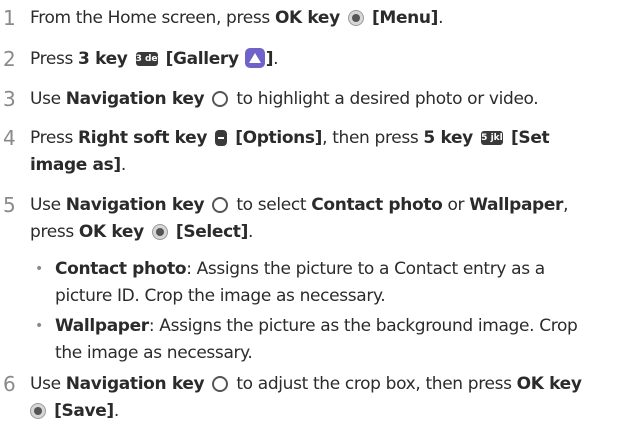 Image resolution: width=640 pixels, height=427 pixels. I want to click on step-number: 1, so click(9, 18).